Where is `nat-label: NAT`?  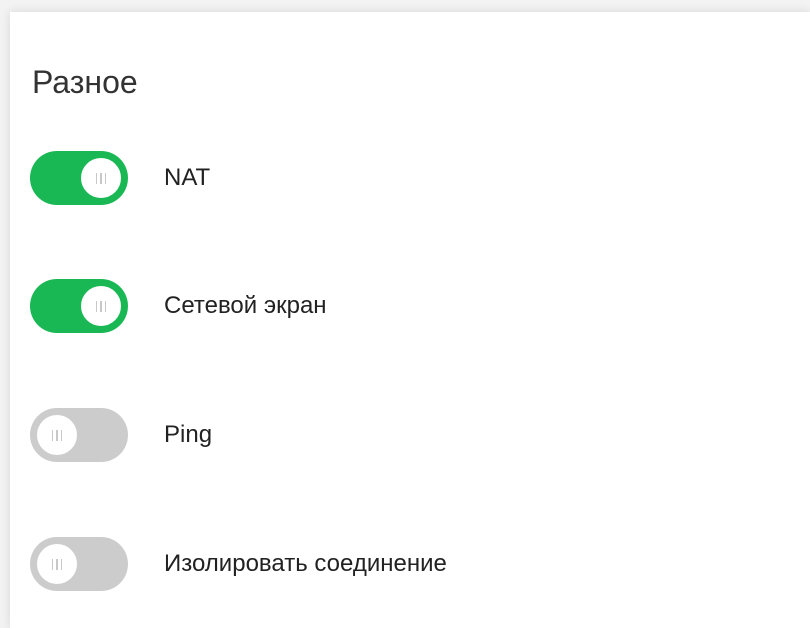 nat-label: NAT is located at coordinates (187, 177).